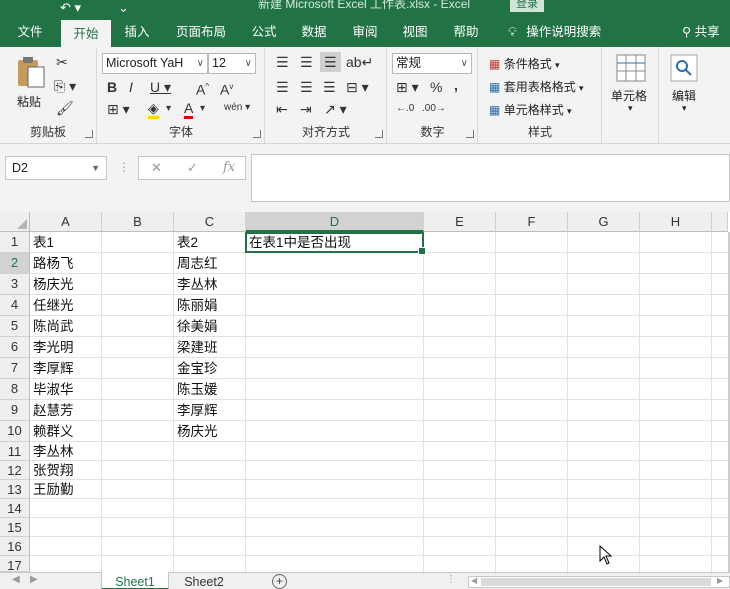  I want to click on cancel-icon: ✕, so click(156, 168).